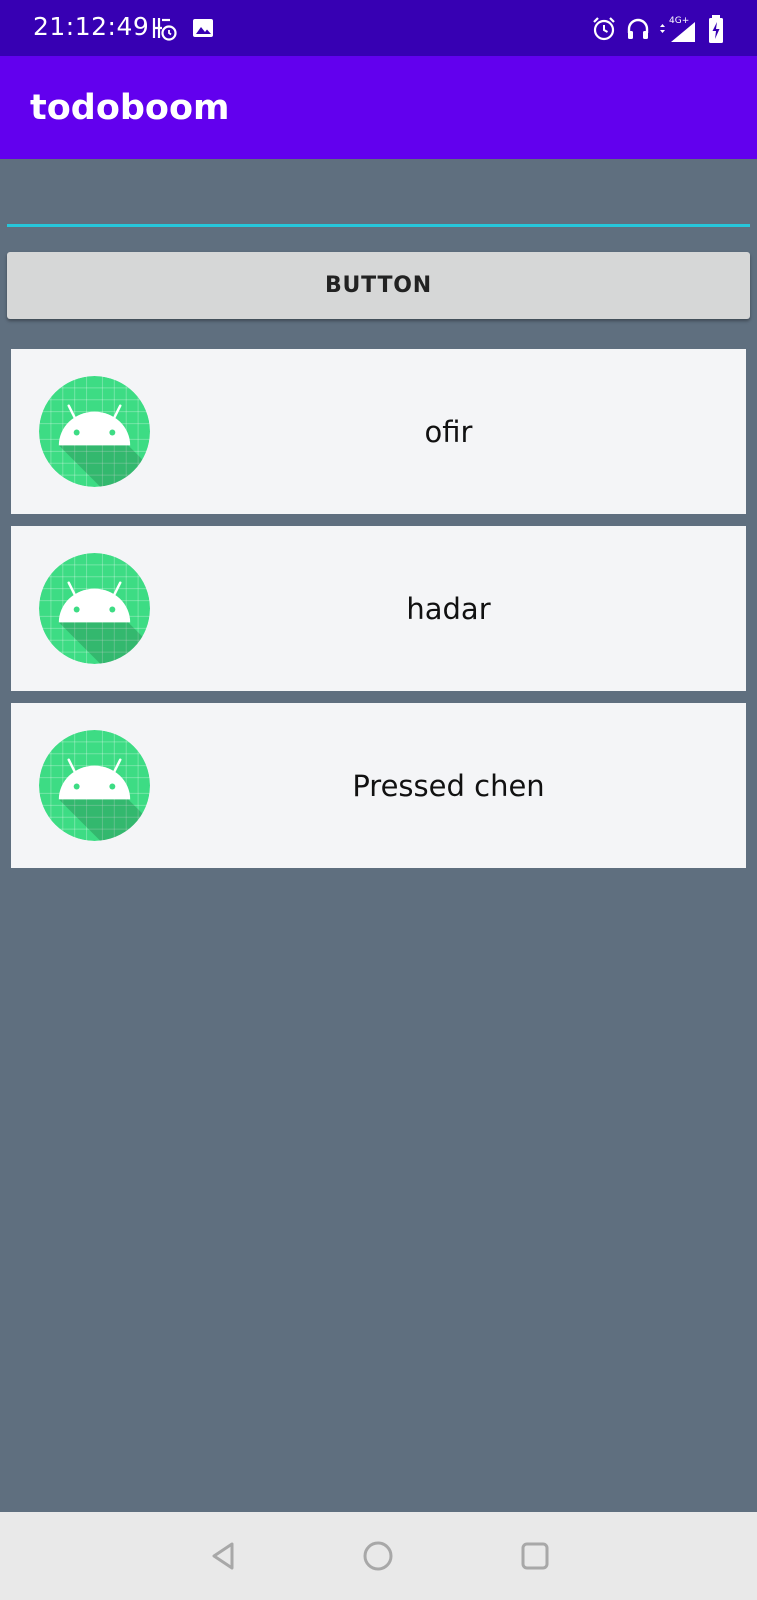 The image size is (757, 1600). I want to click on add-button: BUTTON, so click(378, 285).